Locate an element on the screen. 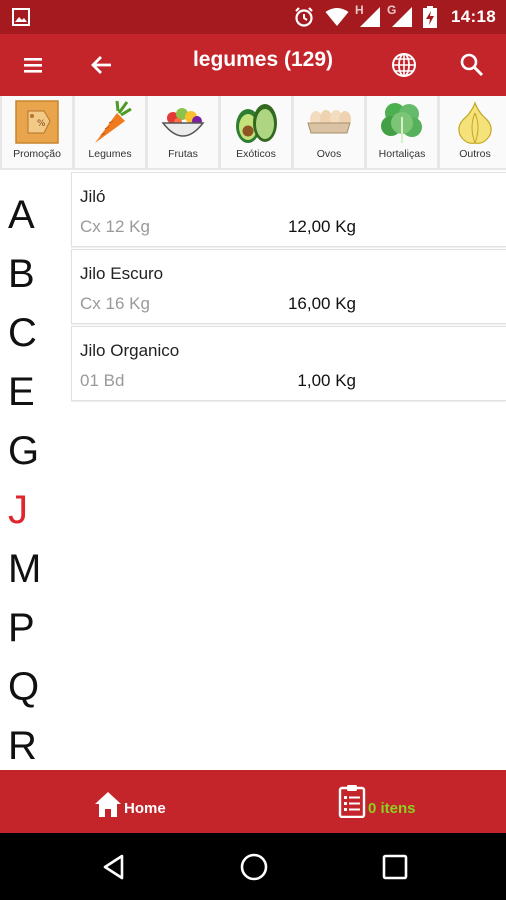  category-label: Legumes is located at coordinates (110, 154).